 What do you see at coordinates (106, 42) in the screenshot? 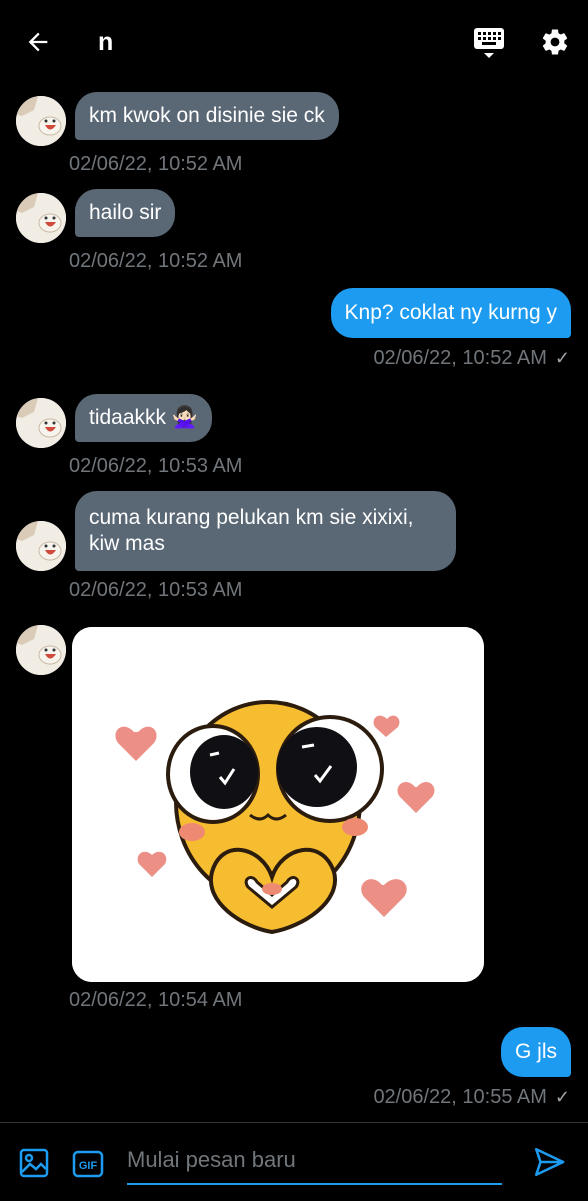
I see `conversation-title: n` at bounding box center [106, 42].